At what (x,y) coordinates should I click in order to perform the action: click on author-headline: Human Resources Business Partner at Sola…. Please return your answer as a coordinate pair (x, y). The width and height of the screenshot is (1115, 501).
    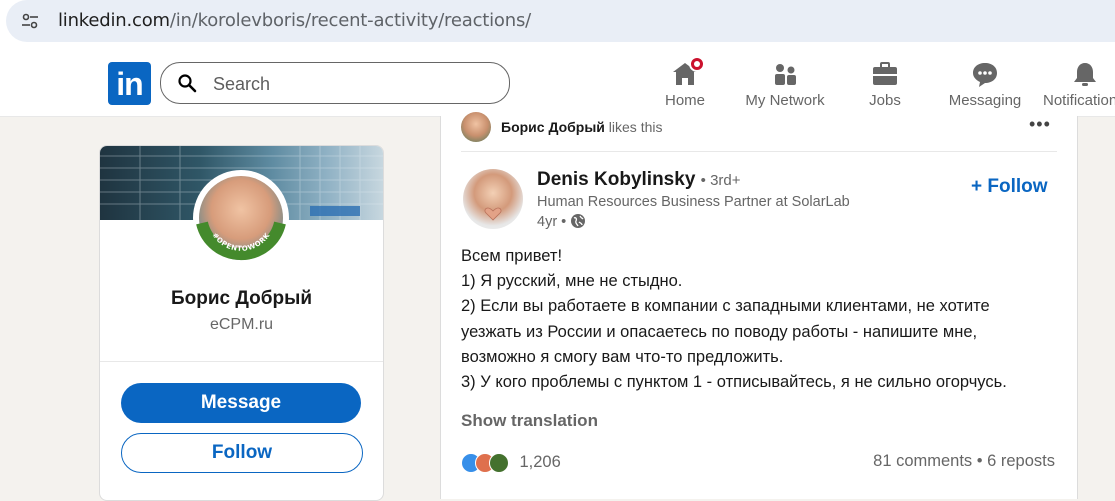
    Looking at the image, I should click on (693, 202).